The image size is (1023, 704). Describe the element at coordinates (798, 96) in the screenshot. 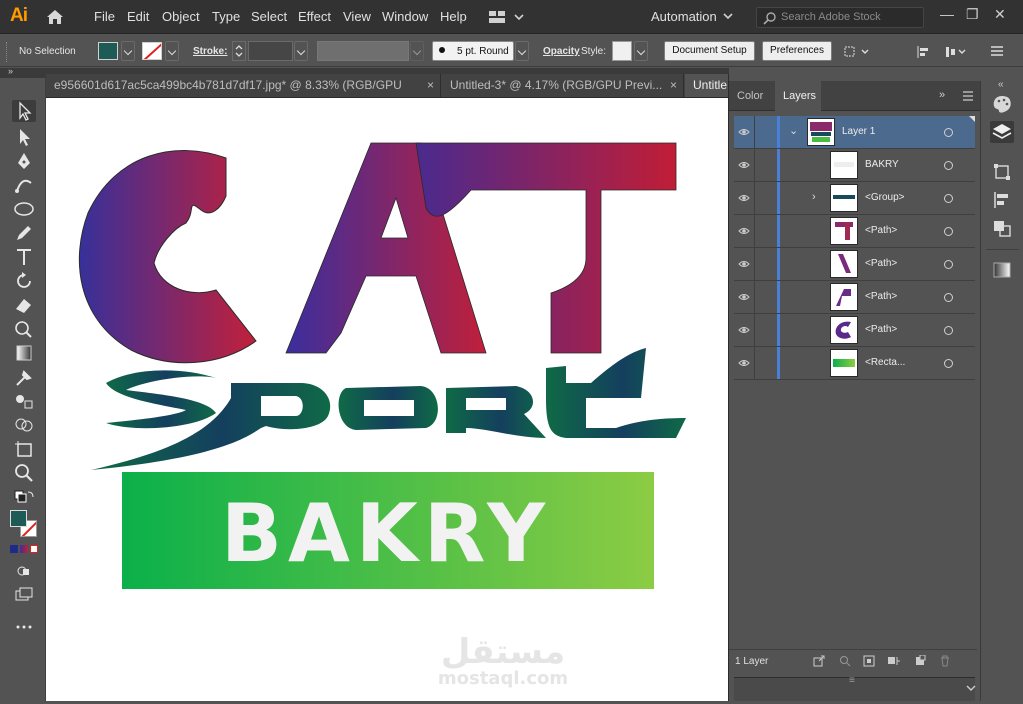

I see `tab-layers: Layers` at that location.